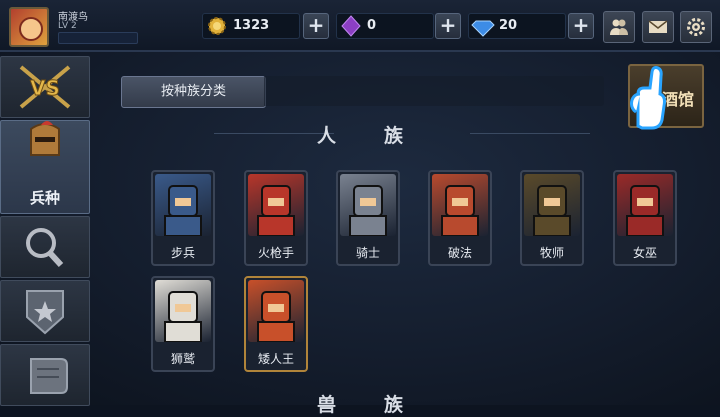 The width and height of the screenshot is (720, 417). I want to click on add-gold-button: +, so click(316, 26).